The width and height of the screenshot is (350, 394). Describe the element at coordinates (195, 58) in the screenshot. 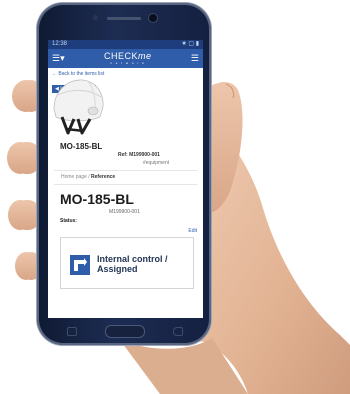

I see `menu-icon: ☰` at that location.